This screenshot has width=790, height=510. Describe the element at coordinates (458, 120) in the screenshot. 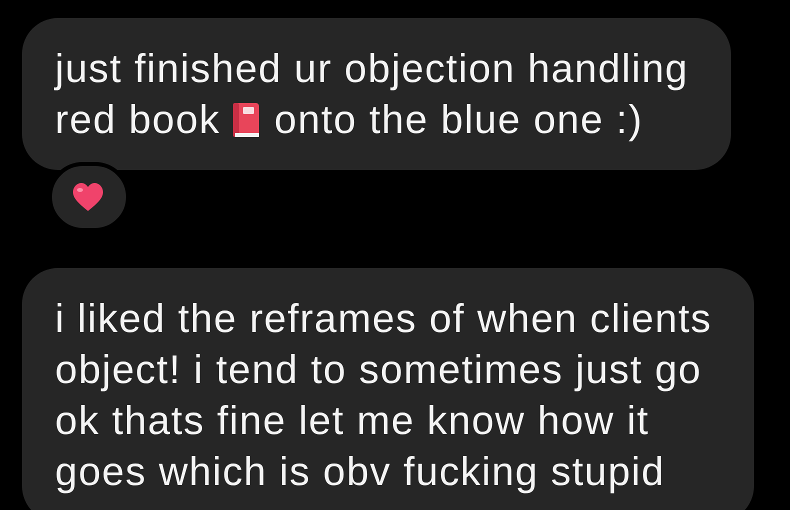

I see `message-text: onto the blue one :)` at that location.